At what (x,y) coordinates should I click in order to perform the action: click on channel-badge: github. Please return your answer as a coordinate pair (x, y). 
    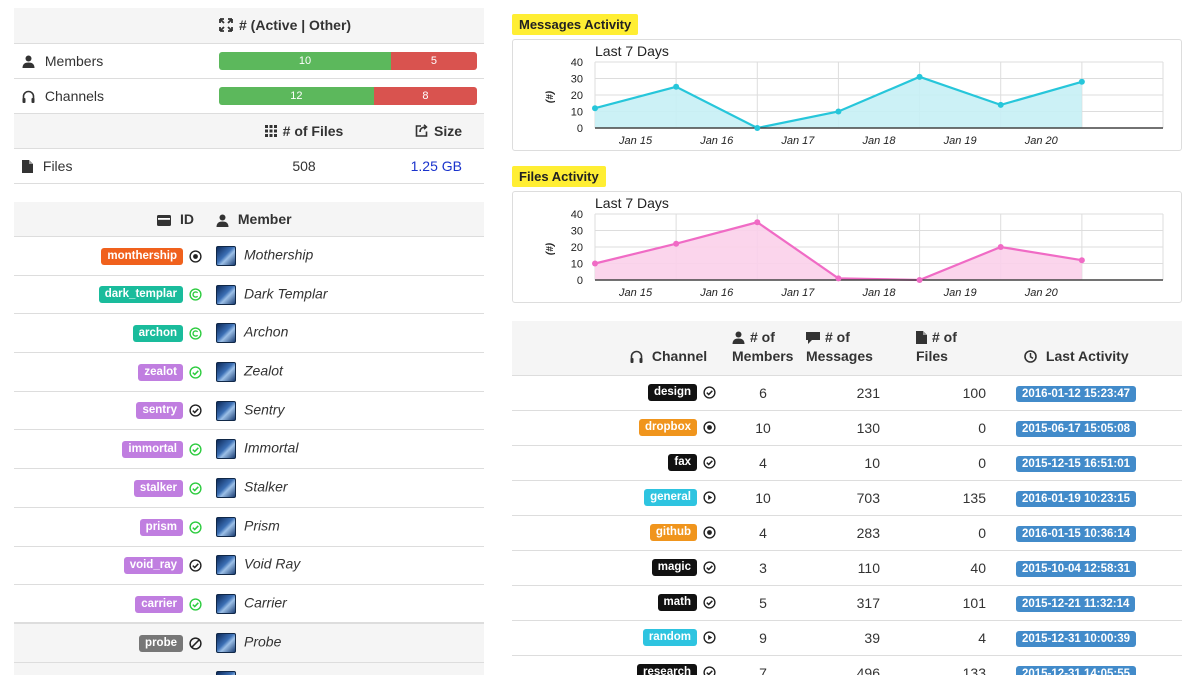
    Looking at the image, I should click on (673, 533).